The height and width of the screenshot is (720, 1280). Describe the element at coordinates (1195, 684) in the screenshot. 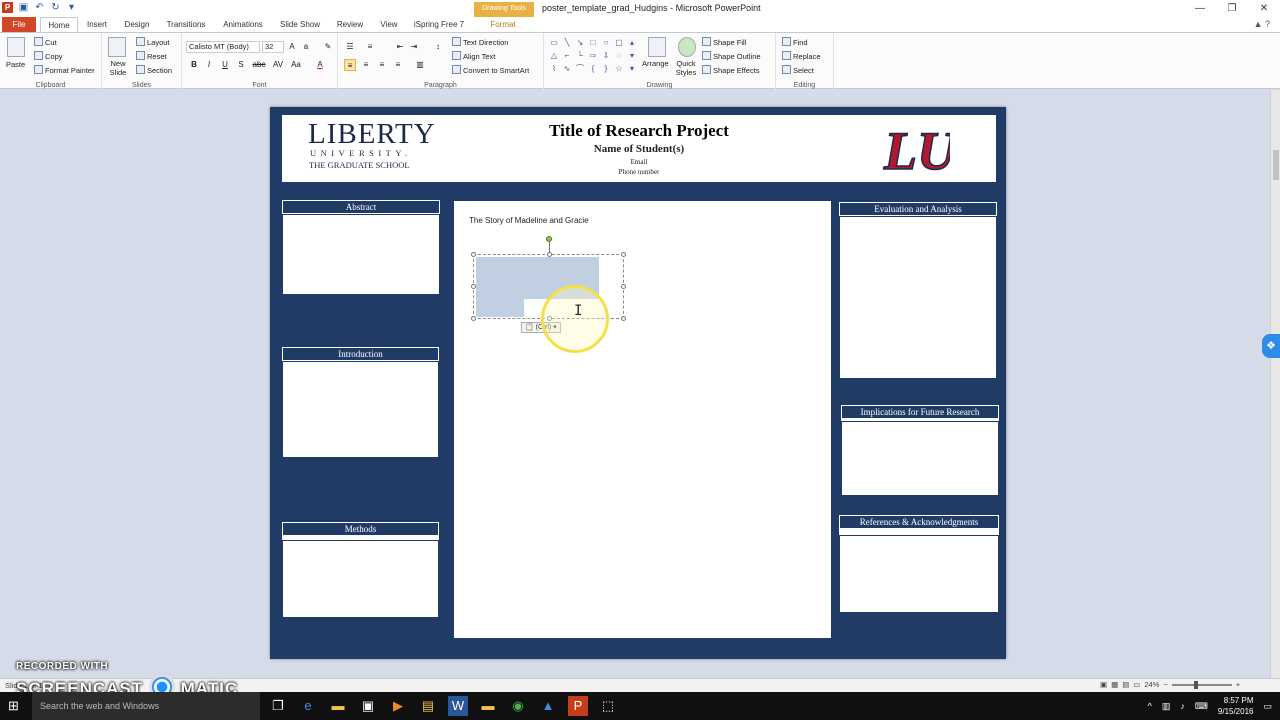

I see `zoom-slider-knob` at that location.